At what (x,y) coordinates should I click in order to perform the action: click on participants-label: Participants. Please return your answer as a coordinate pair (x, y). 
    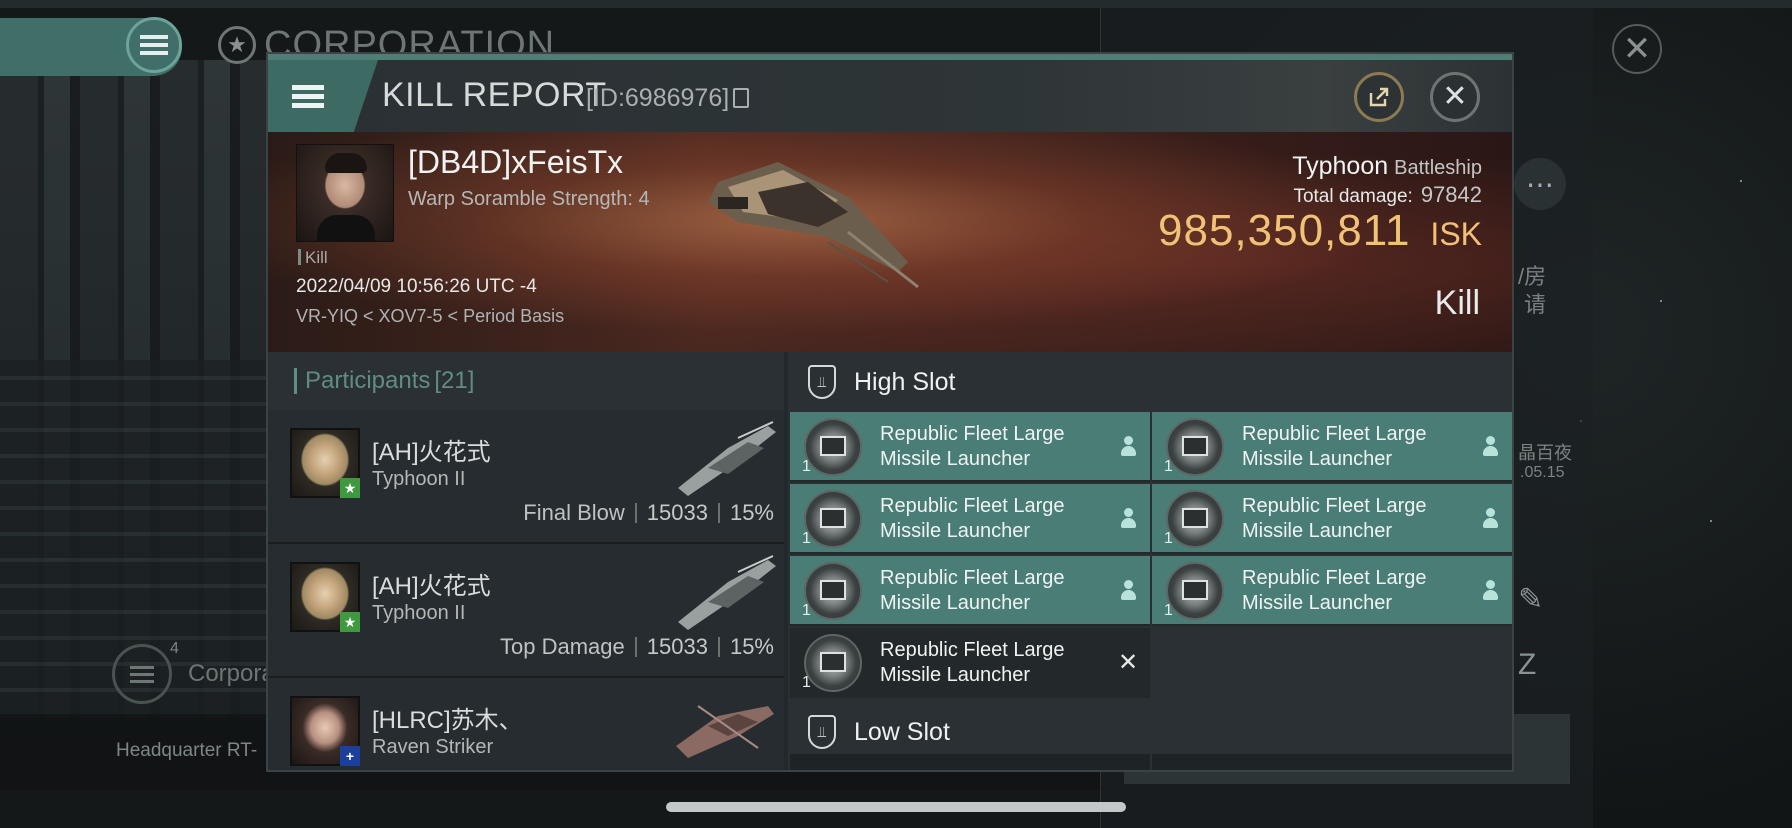
    Looking at the image, I should click on (368, 380).